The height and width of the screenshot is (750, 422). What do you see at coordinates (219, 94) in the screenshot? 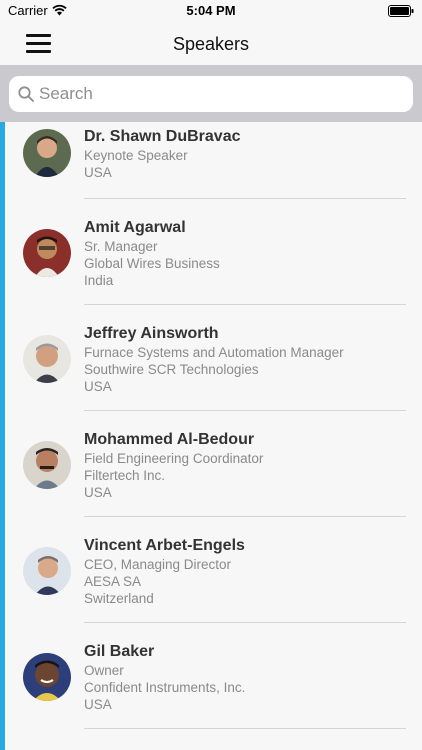
I see `search-input` at bounding box center [219, 94].